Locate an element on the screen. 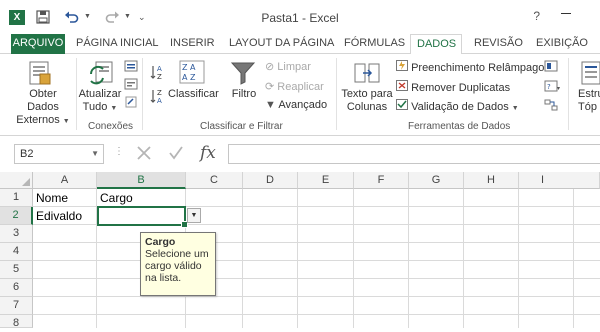 The width and height of the screenshot is (600, 332). reaplicar-button: ⟳ Reaplicar is located at coordinates (294, 86).